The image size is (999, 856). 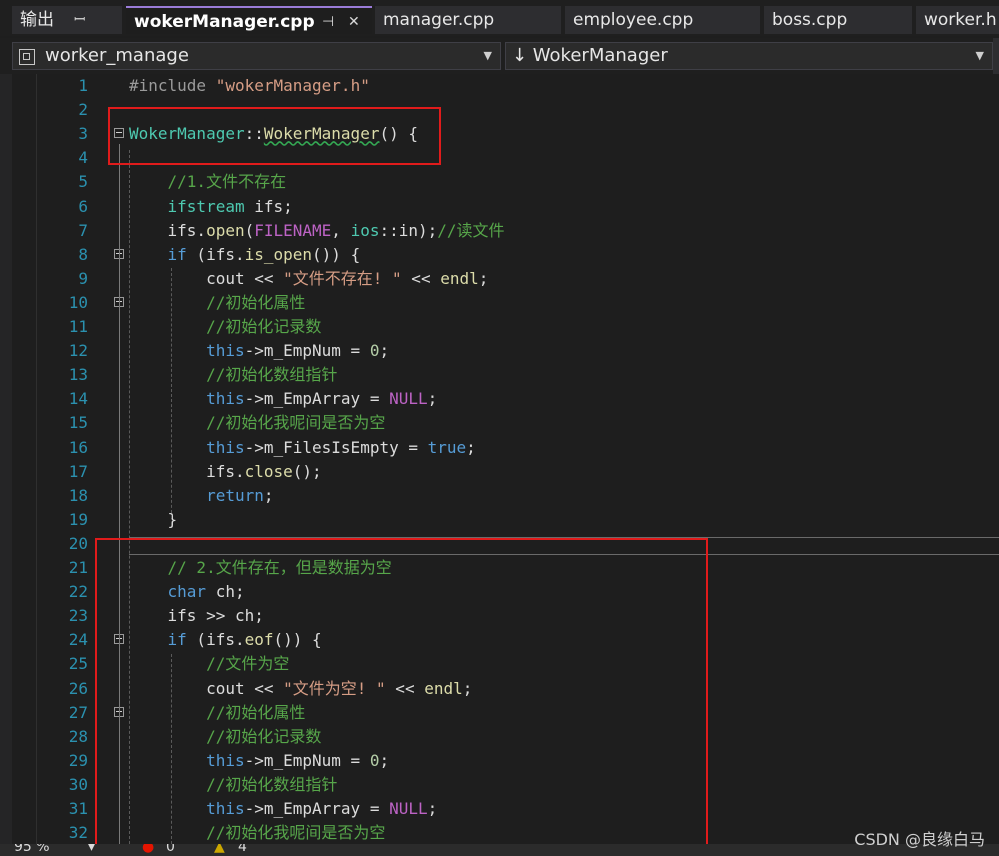 I want to click on code-line: 15 //初始化我呢间是否为空, so click(x=499, y=423).